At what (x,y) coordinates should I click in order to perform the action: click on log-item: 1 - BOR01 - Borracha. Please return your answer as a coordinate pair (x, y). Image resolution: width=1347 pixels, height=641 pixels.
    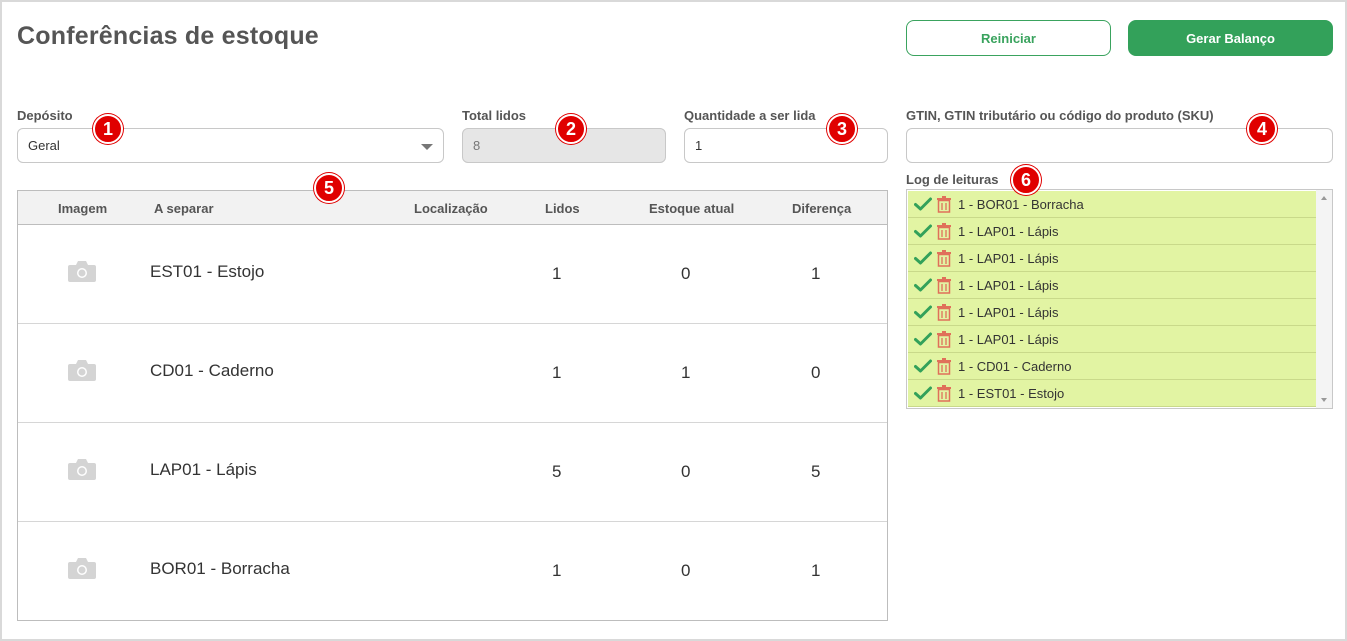
    Looking at the image, I should click on (1112, 204).